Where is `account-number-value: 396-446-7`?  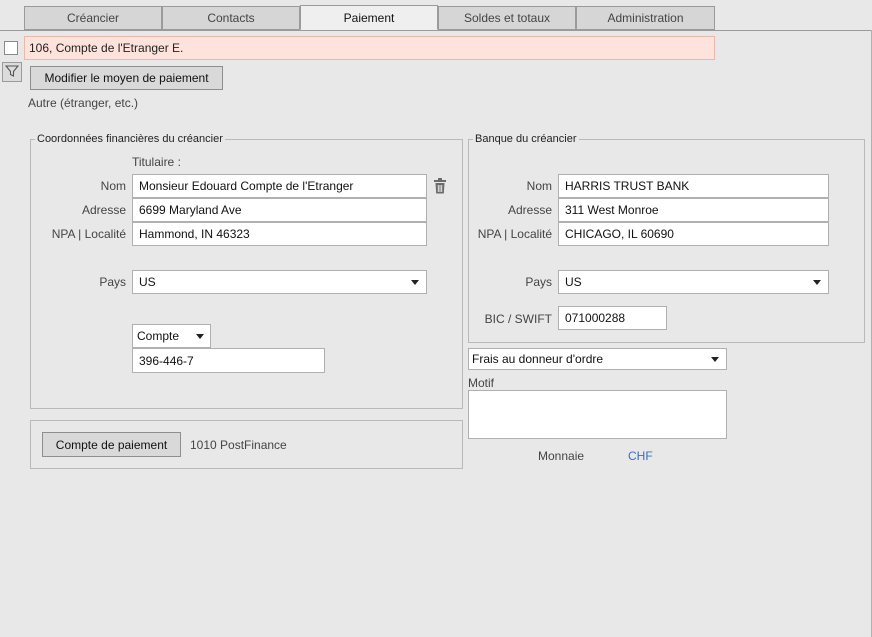
account-number-value: 396-446-7 is located at coordinates (166, 360).